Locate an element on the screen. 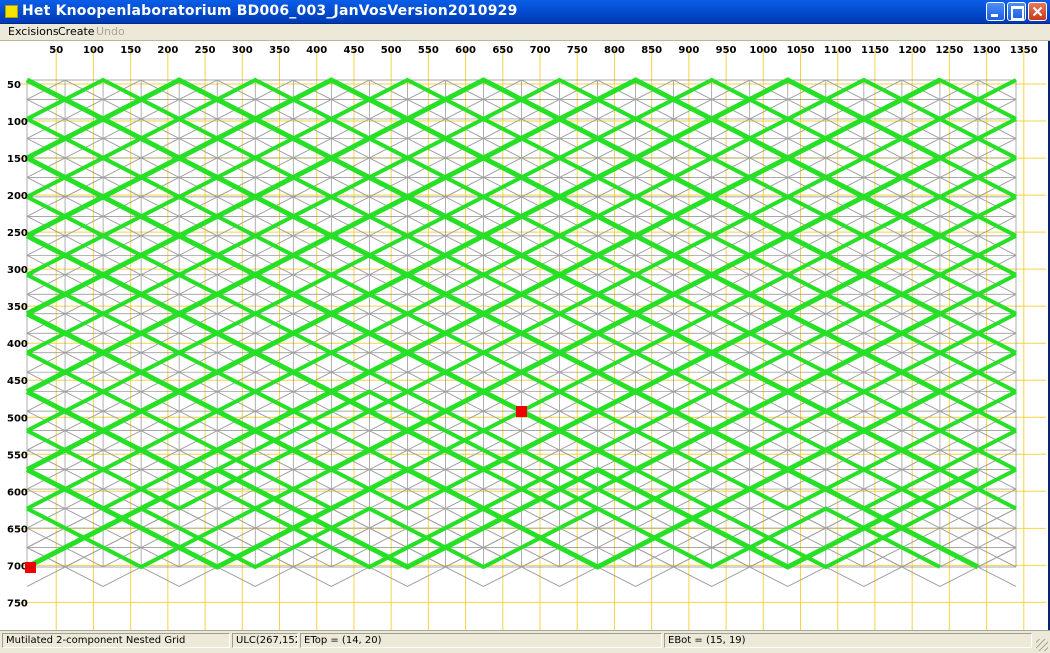 The height and width of the screenshot is (653, 1050). y-tick-label: 50 is located at coordinates (14, 85).